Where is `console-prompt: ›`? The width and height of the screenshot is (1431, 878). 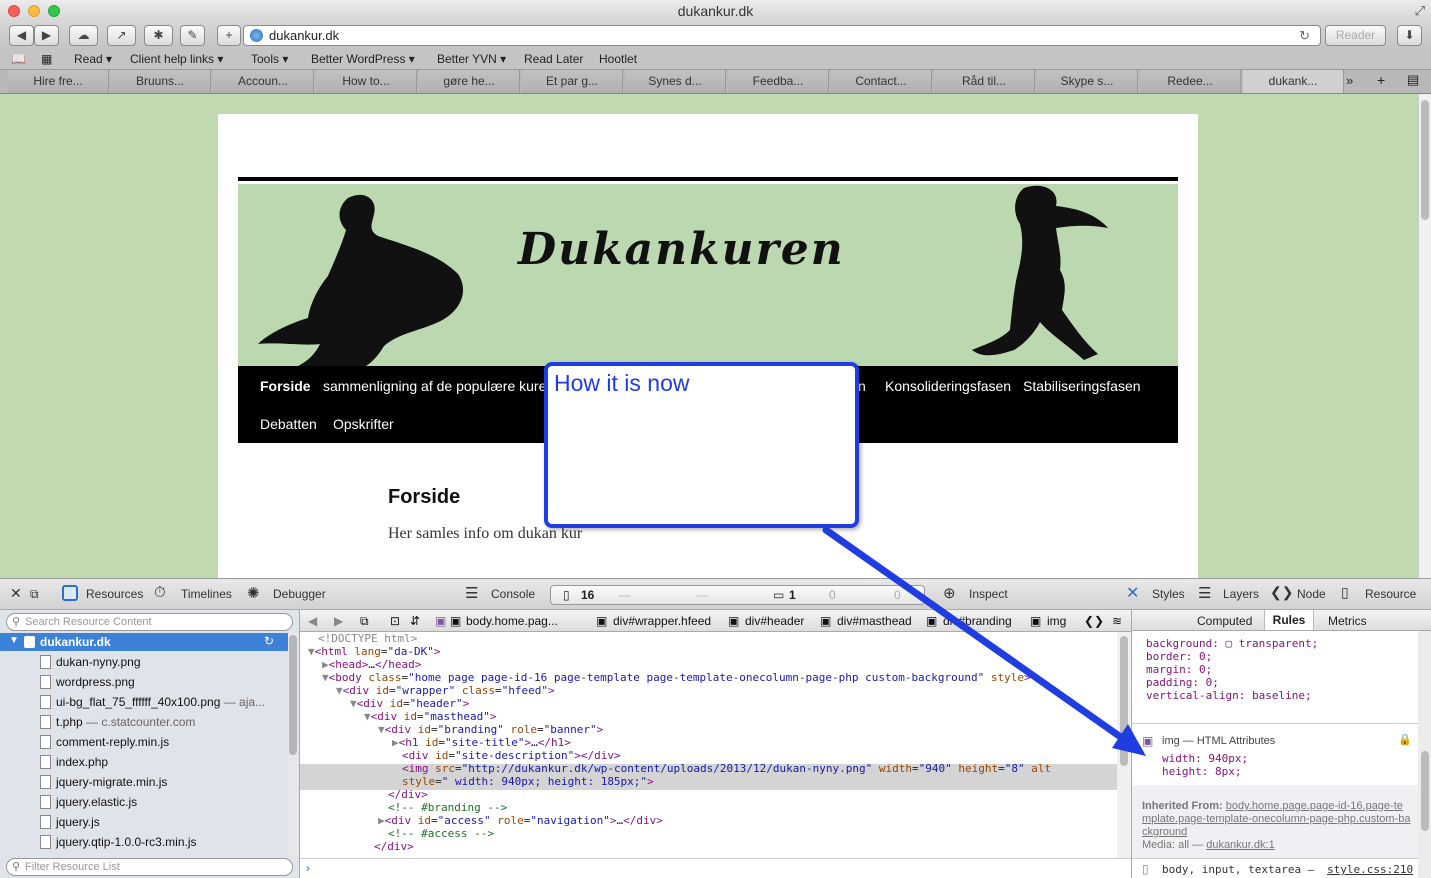
console-prompt: › is located at coordinates (715, 868).